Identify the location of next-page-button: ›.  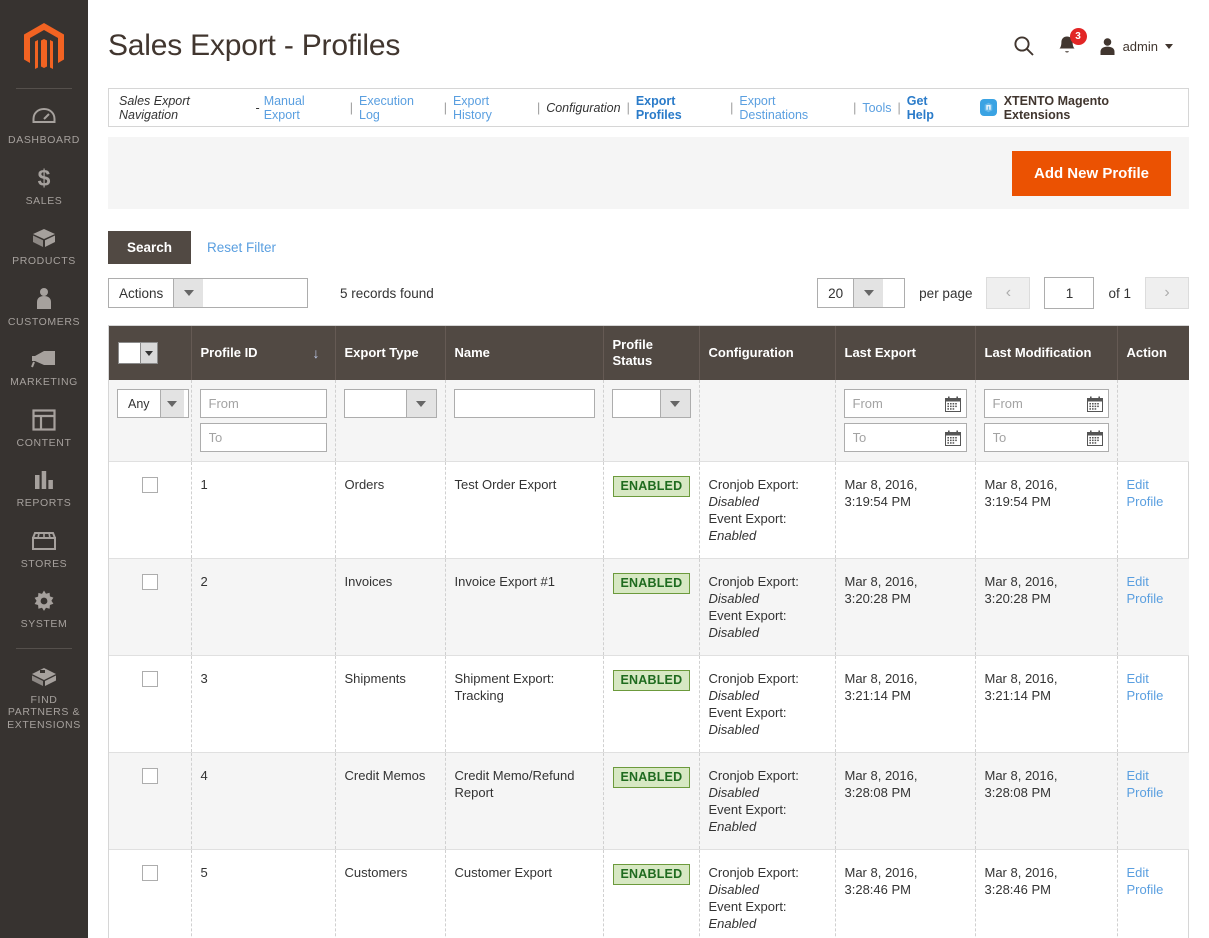
(1167, 293).